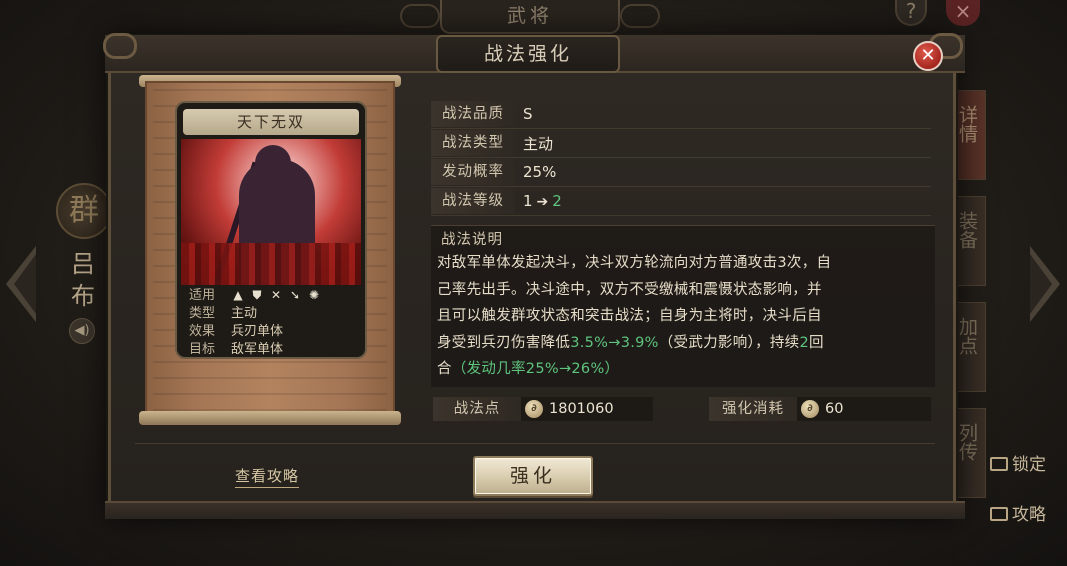 The width and height of the screenshot is (1067, 566). What do you see at coordinates (257, 349) in the screenshot?
I see `card-row-value: 敌军单体` at bounding box center [257, 349].